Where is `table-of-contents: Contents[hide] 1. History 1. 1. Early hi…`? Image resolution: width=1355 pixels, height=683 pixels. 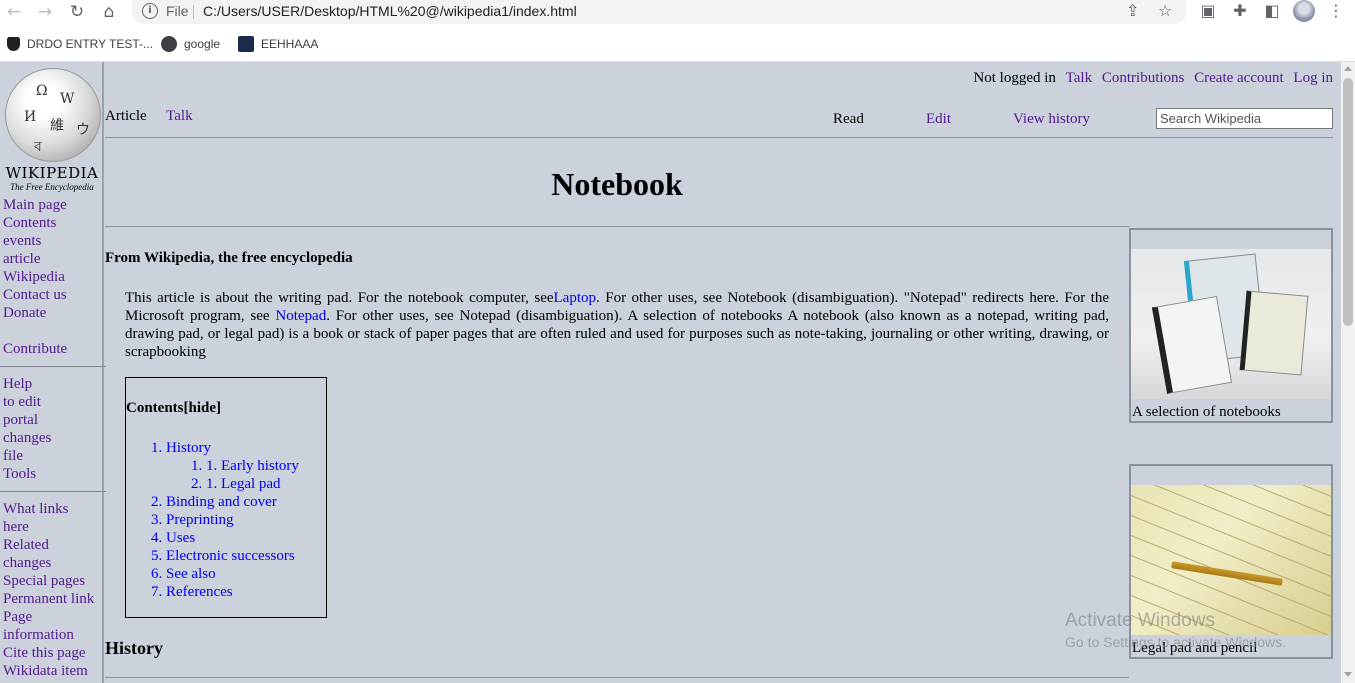 table-of-contents: Contents[hide] 1. History 1. 1. Early hi… is located at coordinates (226, 497).